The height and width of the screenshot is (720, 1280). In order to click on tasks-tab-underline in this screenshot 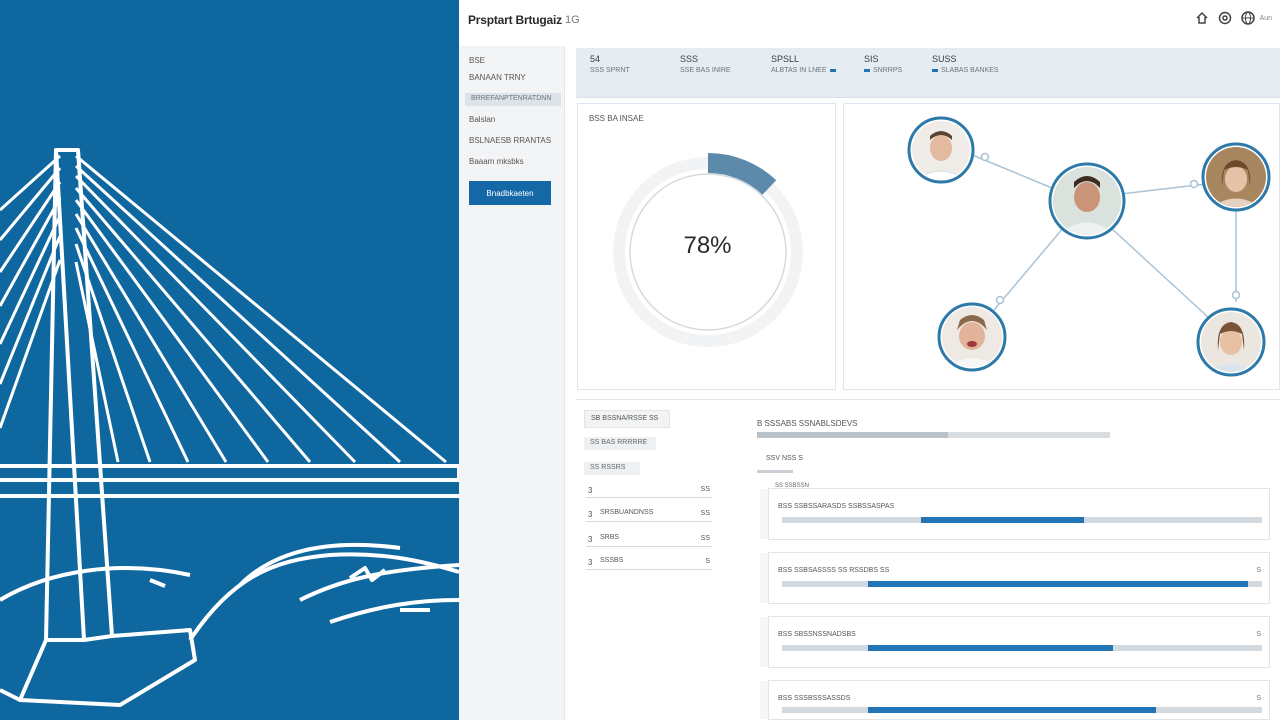, I will do `click(775, 471)`.